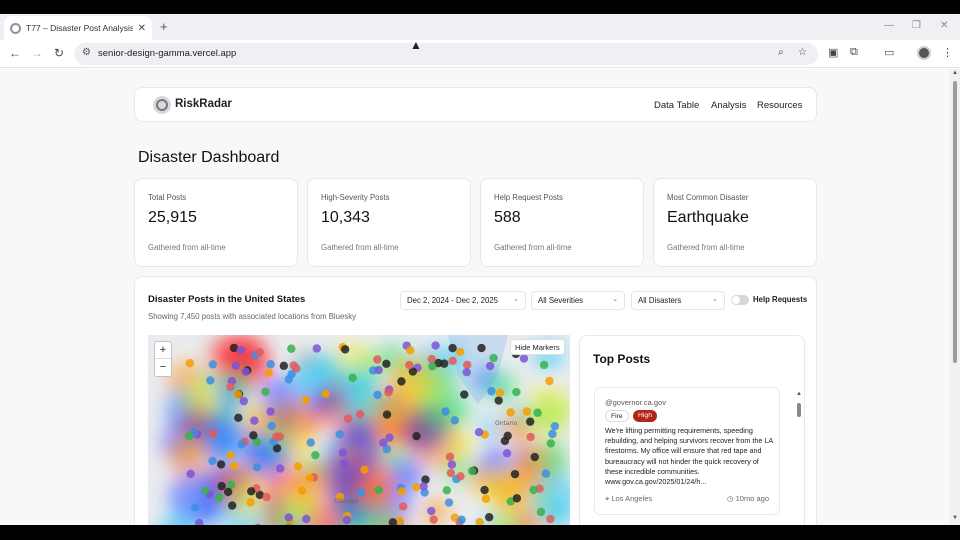 The image size is (960, 540). What do you see at coordinates (728, 105) in the screenshot?
I see `nav-analysis: Analysis` at bounding box center [728, 105].